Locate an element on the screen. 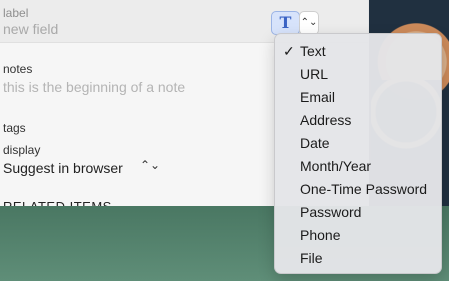 Image resolution: width=449 pixels, height=281 pixels. label-field-title: label is located at coordinates (16, 13).